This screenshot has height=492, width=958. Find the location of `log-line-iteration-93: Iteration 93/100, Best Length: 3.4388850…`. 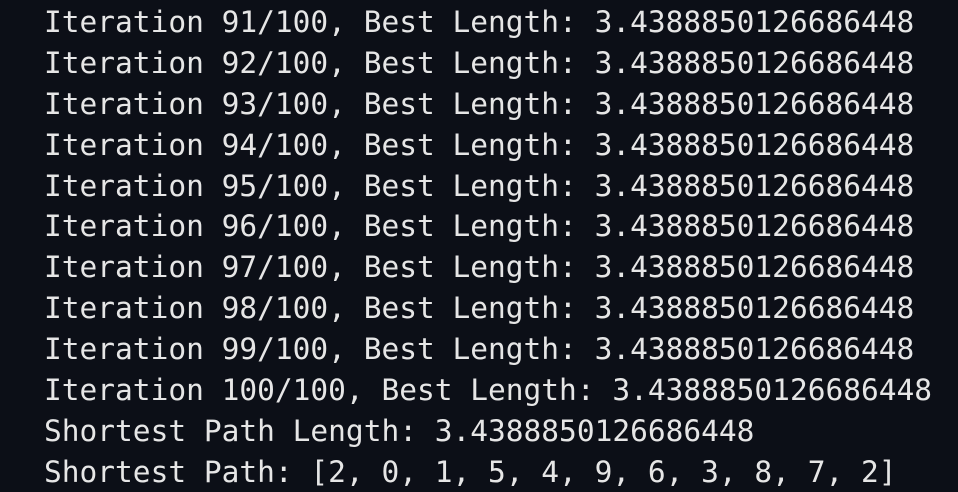

log-line-iteration-93: Iteration 93/100, Best Length: 3.4388850… is located at coordinates (479, 103).